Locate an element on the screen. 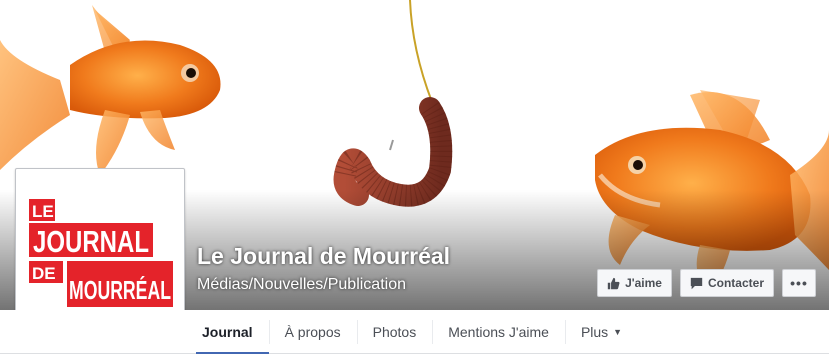 Image resolution: width=829 pixels, height=354 pixels. tab-more: Plus ▼ is located at coordinates (601, 332).